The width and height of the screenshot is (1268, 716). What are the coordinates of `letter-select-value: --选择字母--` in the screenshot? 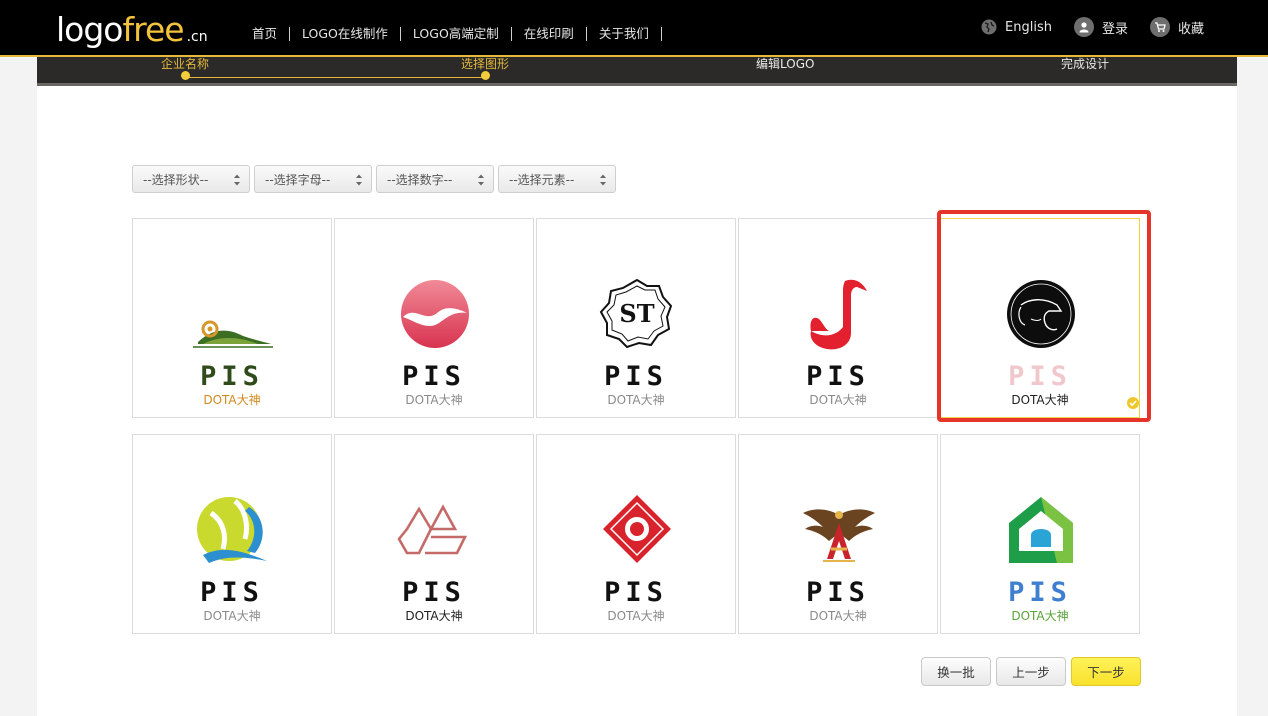 It's located at (298, 179).